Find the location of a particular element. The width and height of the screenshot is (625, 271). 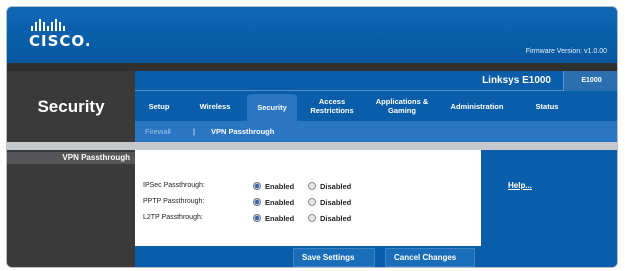

ipsec-enabled-radio is located at coordinates (257, 186).